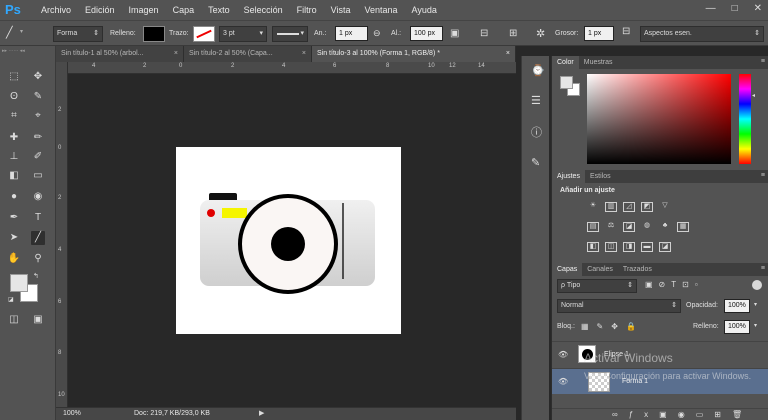  Describe the element at coordinates (38, 218) in the screenshot. I see `type-tool-icon: T` at that location.